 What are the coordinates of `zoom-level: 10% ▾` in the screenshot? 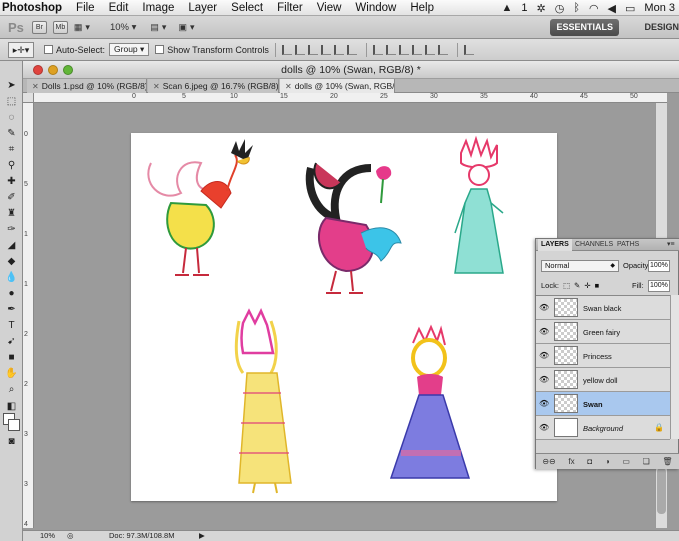 It's located at (123, 27).